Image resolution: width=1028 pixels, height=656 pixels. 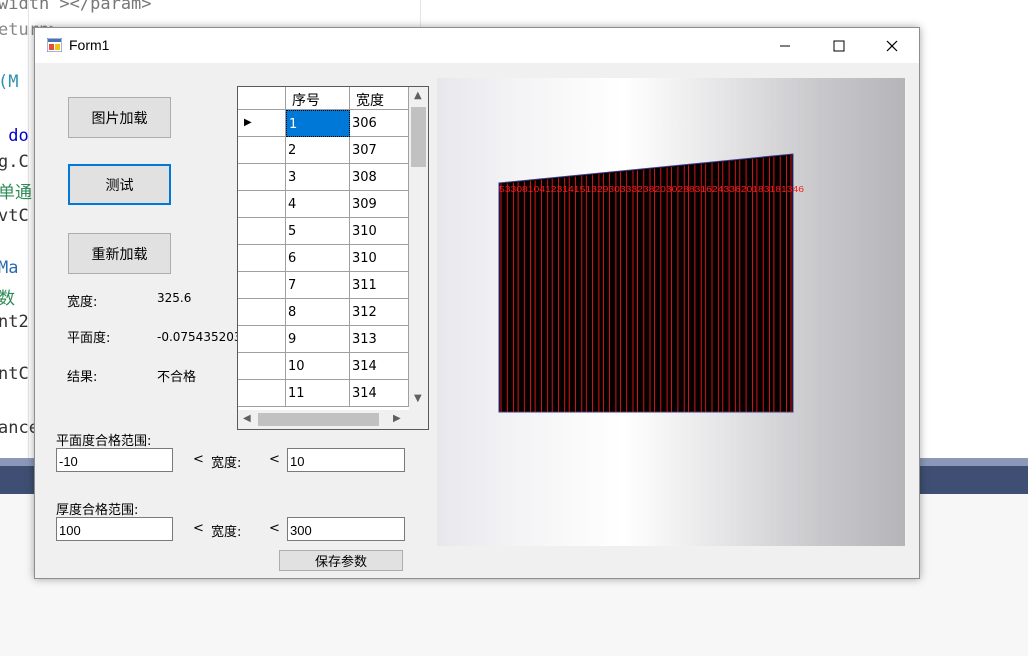 What do you see at coordinates (119, 117) in the screenshot?
I see `load-image-button: 图片加载` at bounding box center [119, 117].